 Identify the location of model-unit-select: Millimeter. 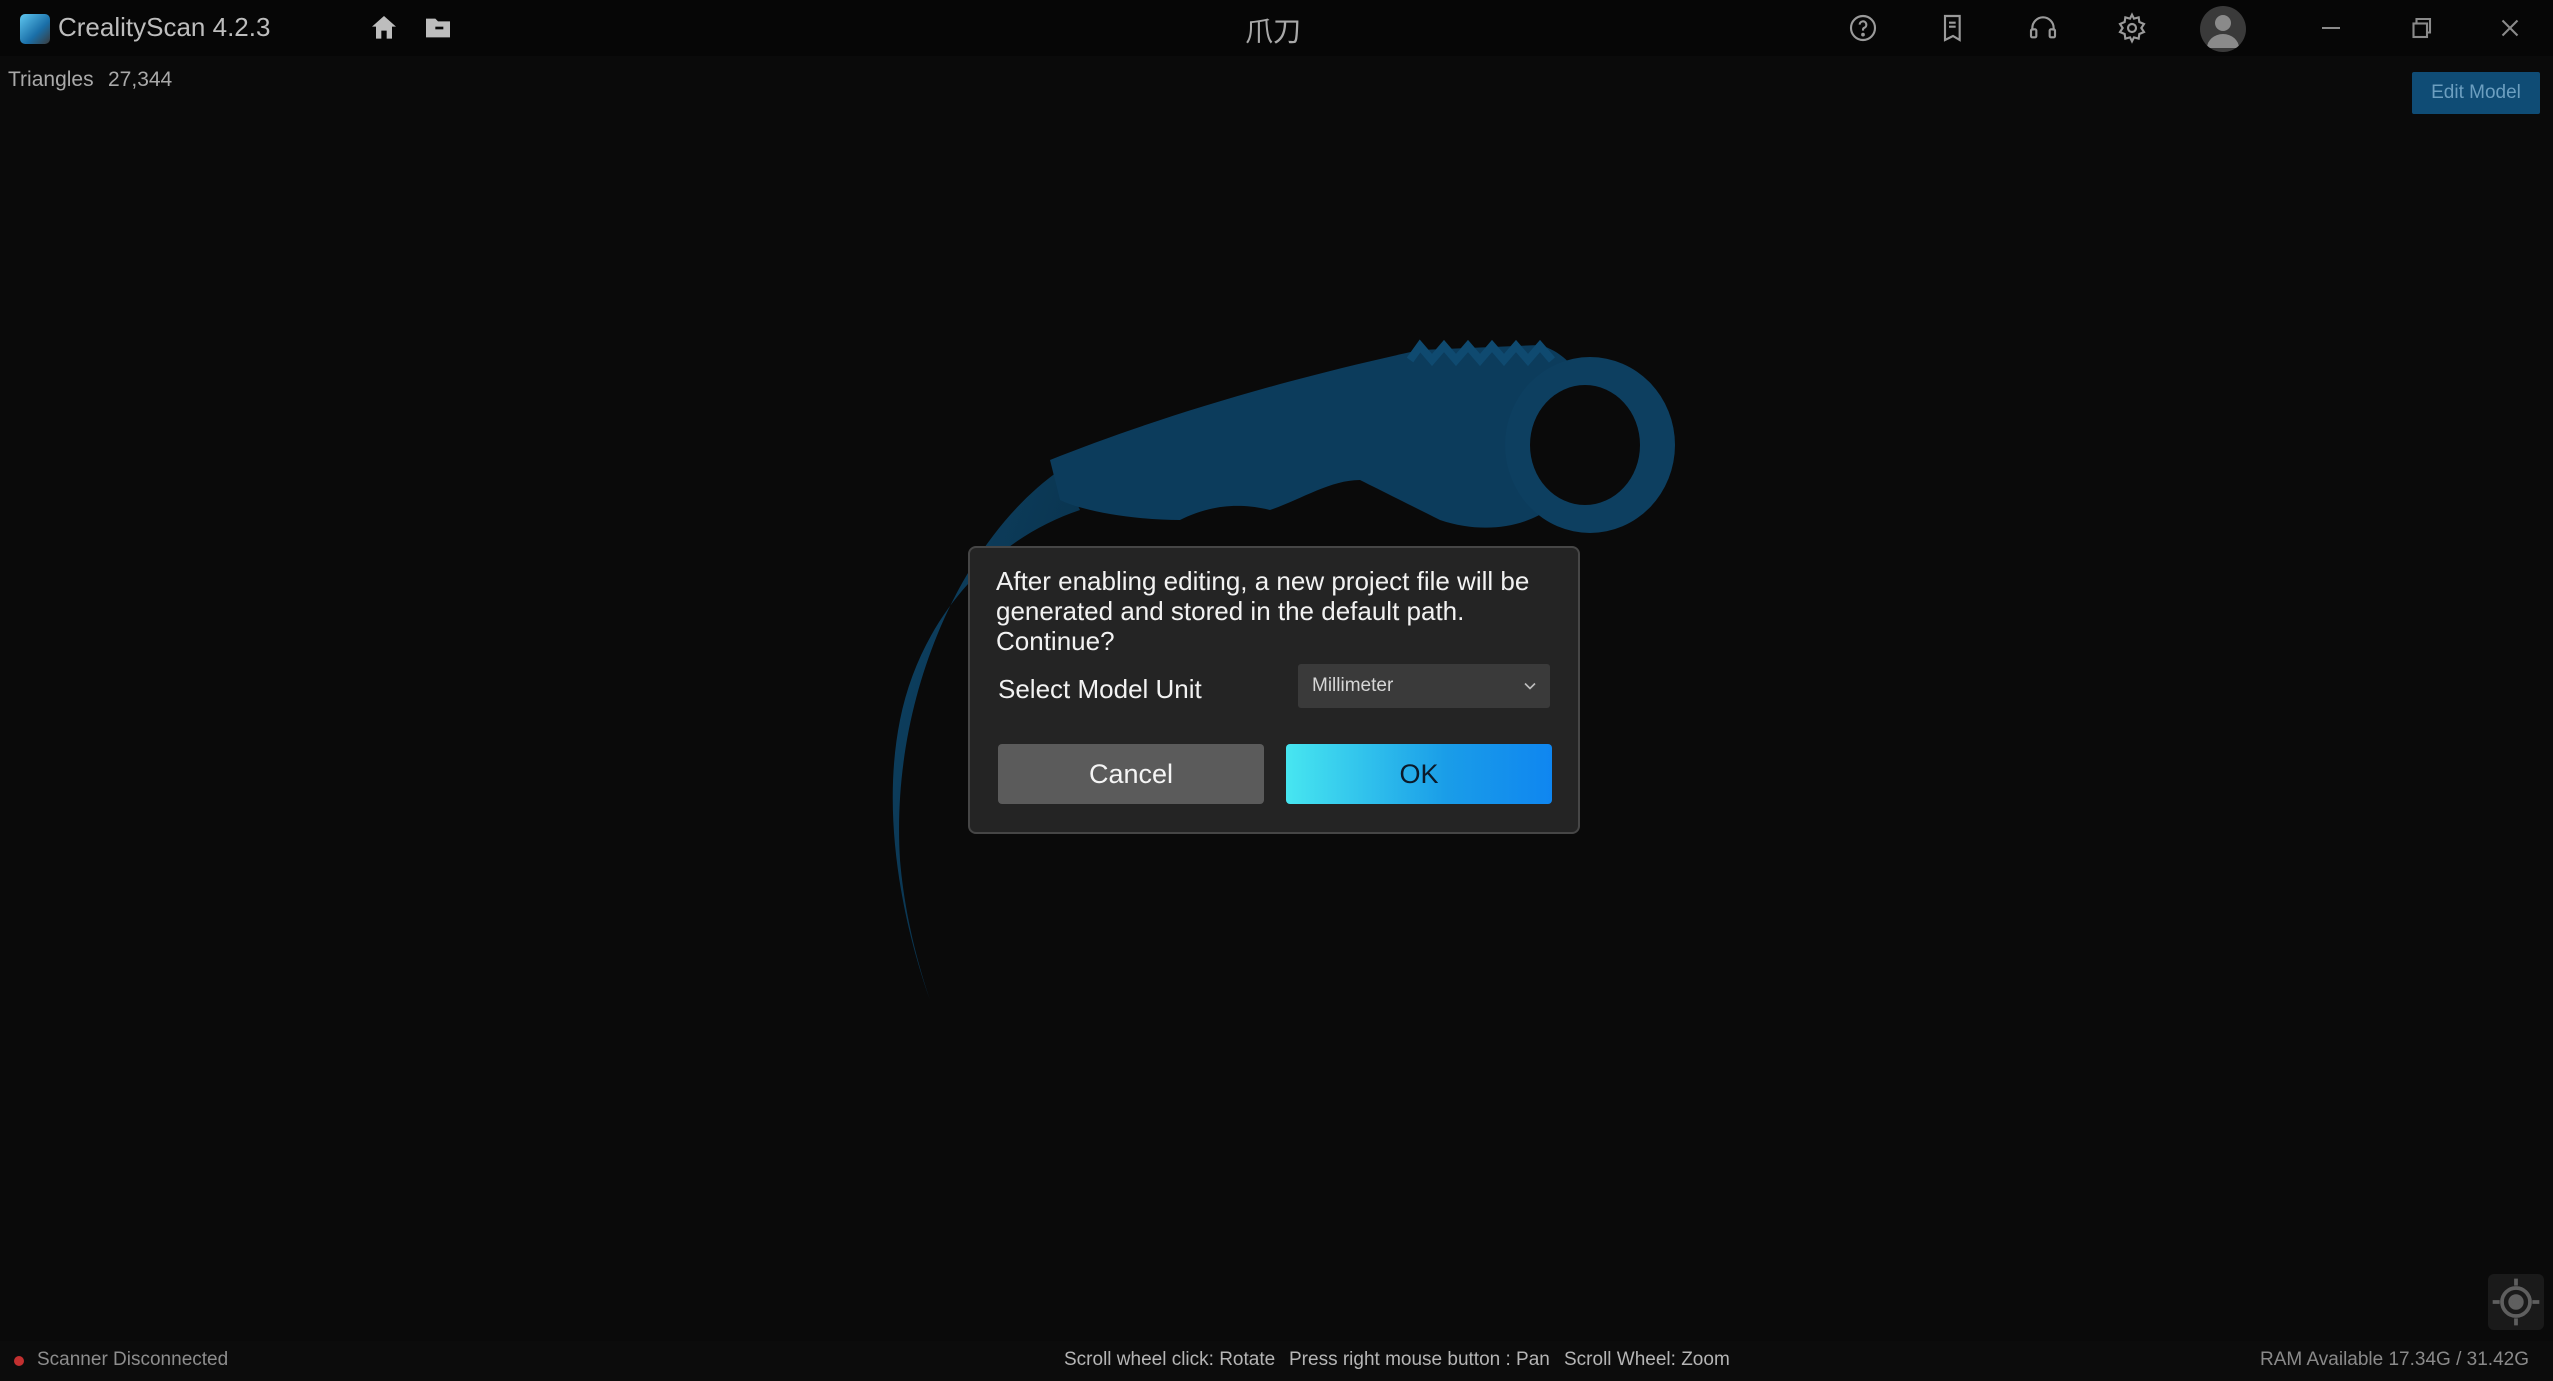
(1424, 686).